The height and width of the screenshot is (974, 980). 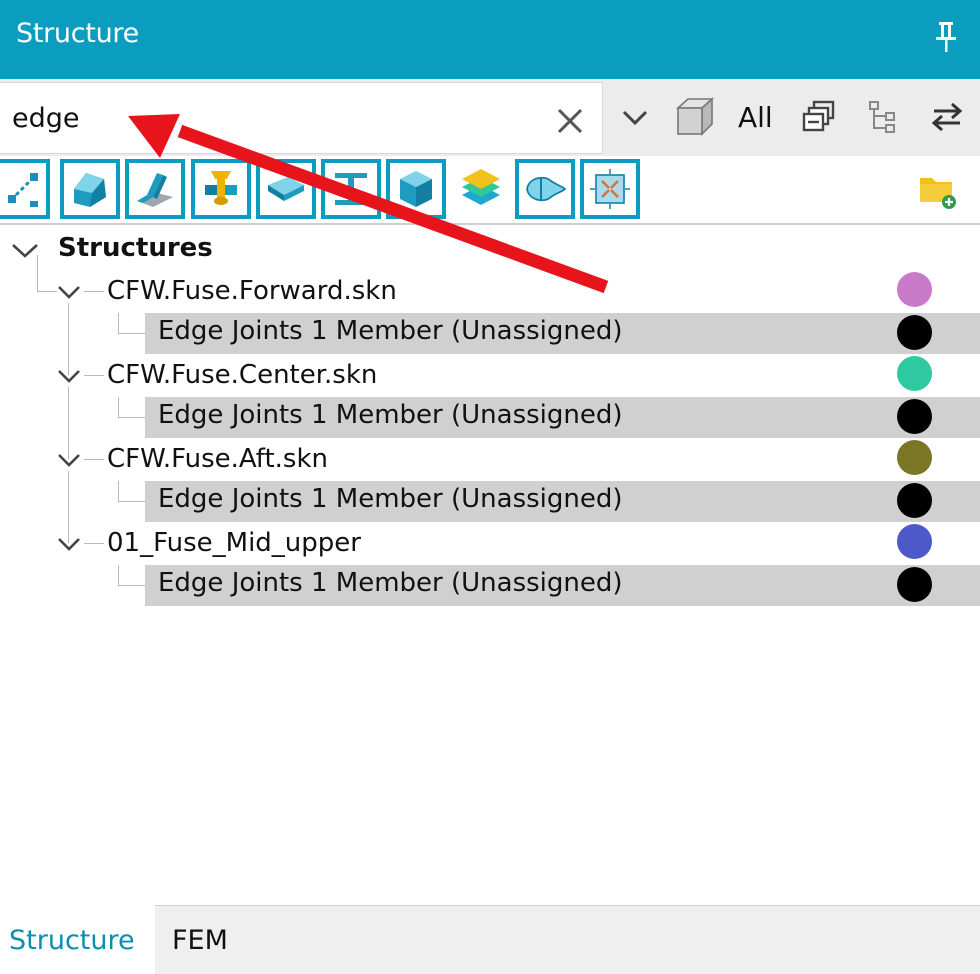 What do you see at coordinates (200, 940) in the screenshot?
I see `tab-fem-label: FEM` at bounding box center [200, 940].